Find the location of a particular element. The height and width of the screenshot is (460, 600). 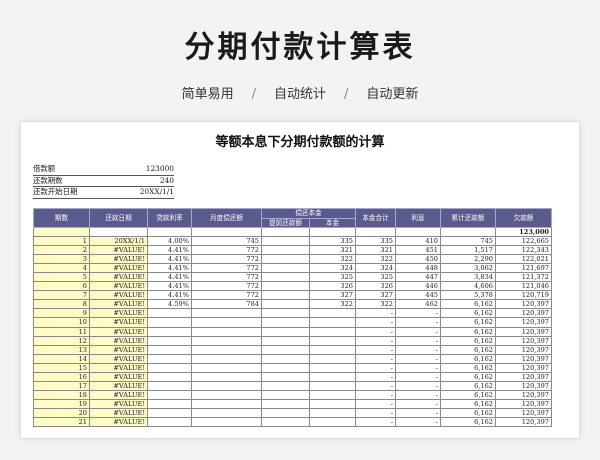

table-cell: 2 is located at coordinates (61, 250).